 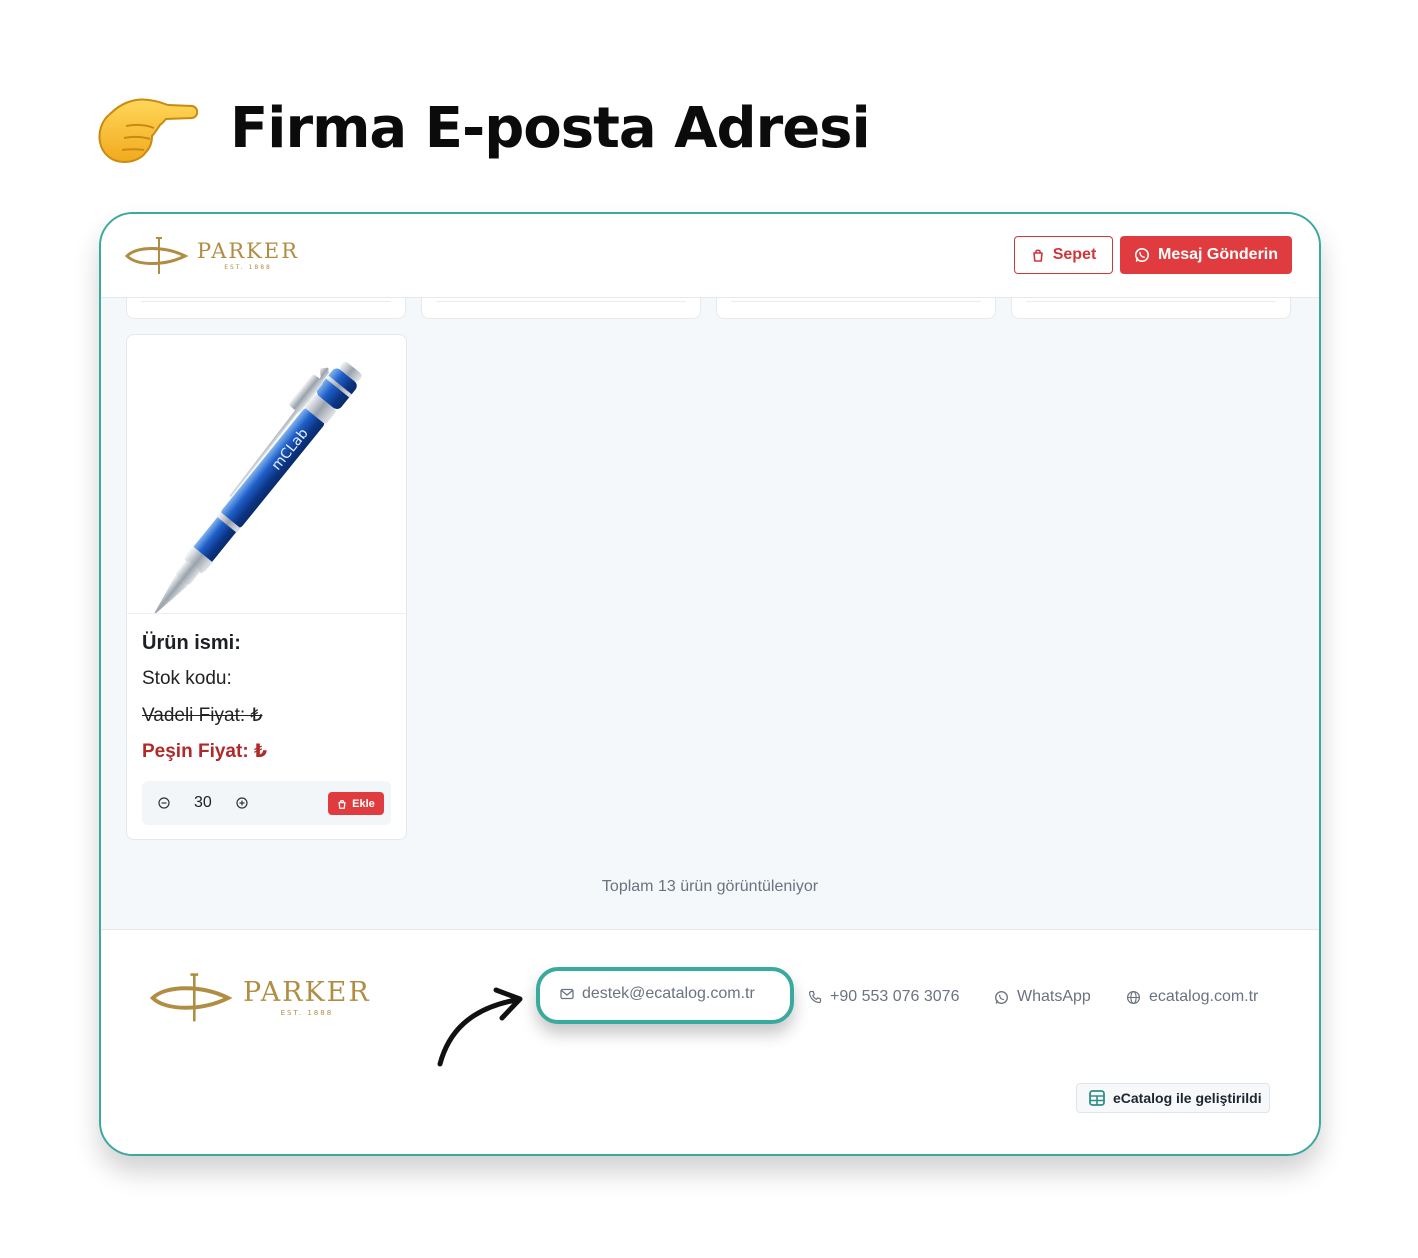 What do you see at coordinates (815, 997) in the screenshot?
I see `phone-icon` at bounding box center [815, 997].